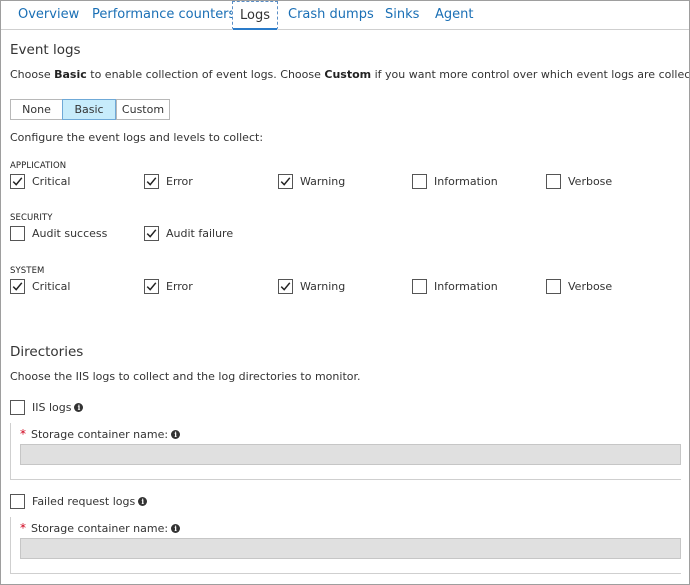 This screenshot has width=690, height=585. I want to click on iis-storage-label: * Storage container name: i, so click(100, 434).